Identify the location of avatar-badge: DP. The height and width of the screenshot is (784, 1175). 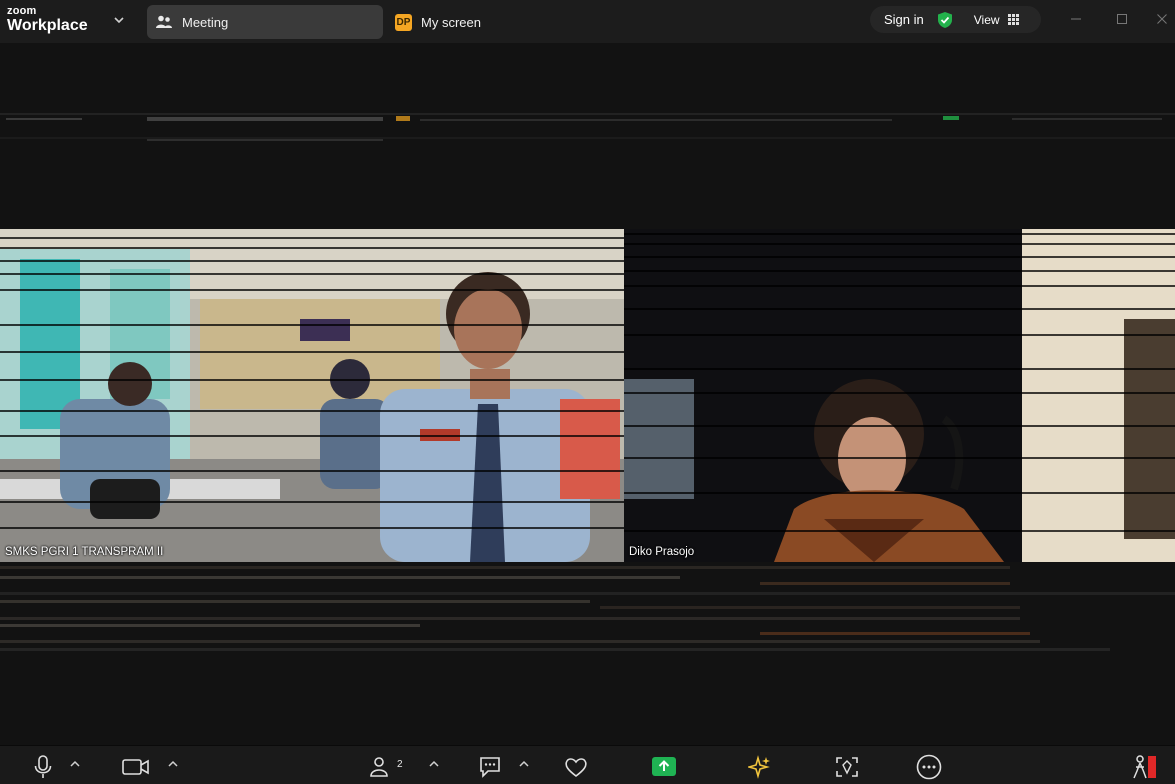
(403, 22).